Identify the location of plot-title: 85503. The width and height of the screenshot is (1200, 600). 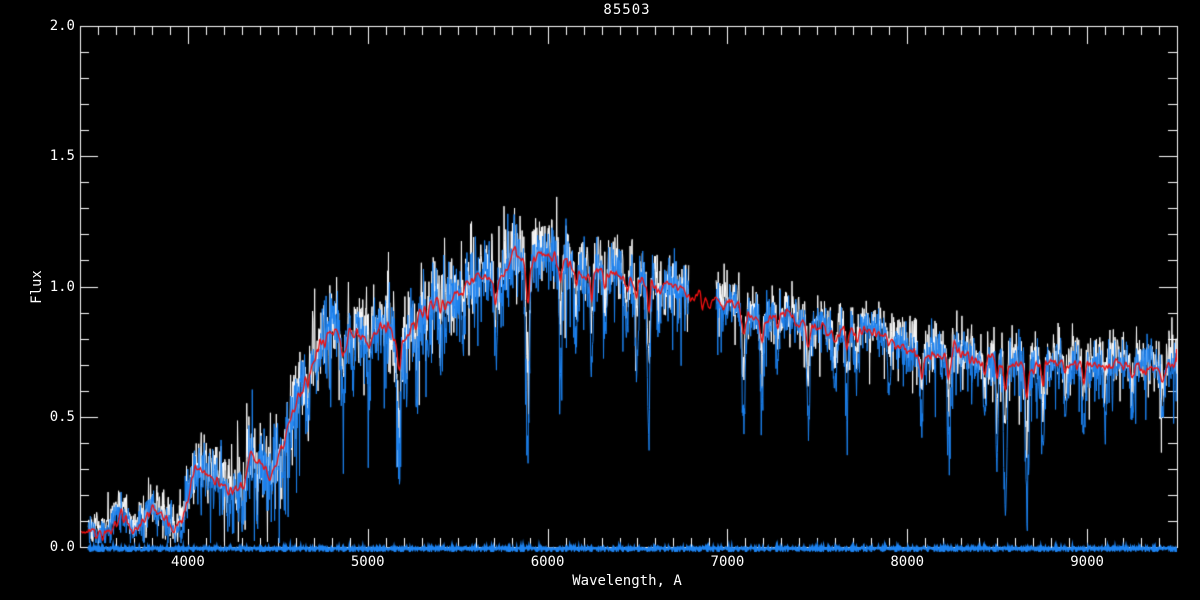
(627, 10).